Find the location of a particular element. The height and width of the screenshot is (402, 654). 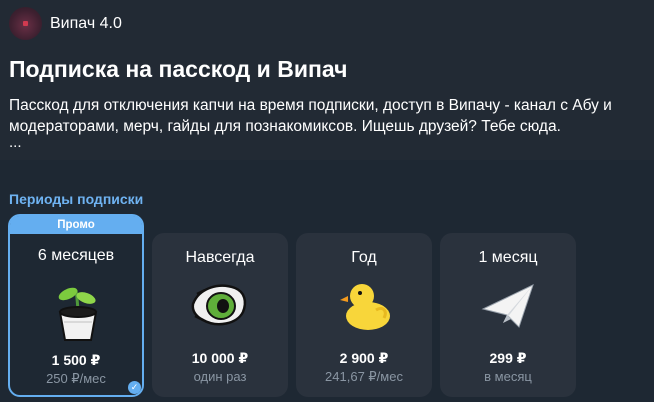

channel-row: Випач 4.0 is located at coordinates (65, 23).